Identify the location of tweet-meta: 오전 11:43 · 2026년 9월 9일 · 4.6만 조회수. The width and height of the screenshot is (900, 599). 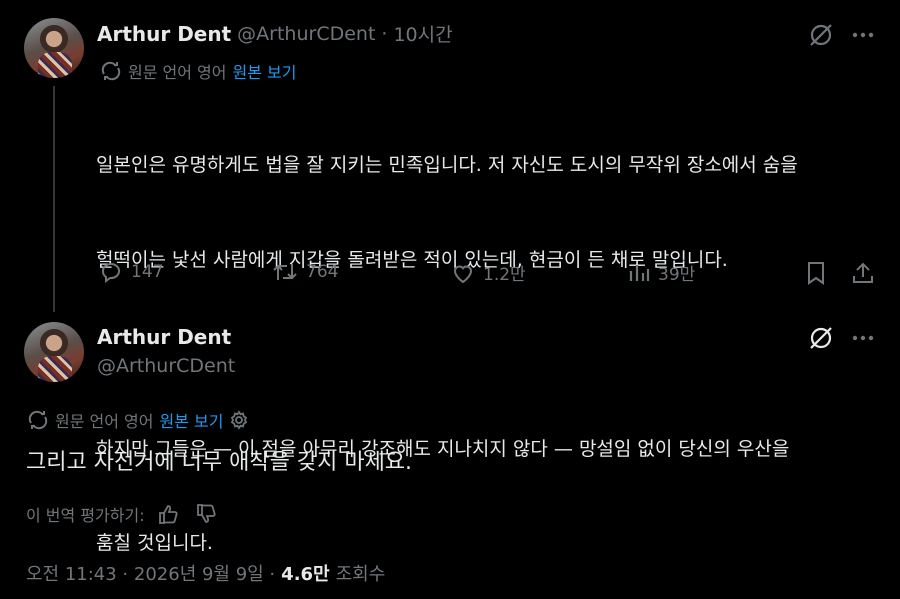
(205, 573).